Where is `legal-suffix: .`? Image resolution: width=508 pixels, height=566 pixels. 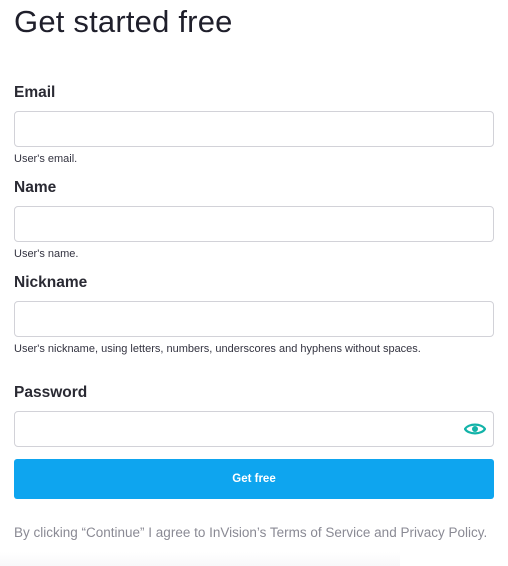
legal-suffix: . is located at coordinates (485, 532).